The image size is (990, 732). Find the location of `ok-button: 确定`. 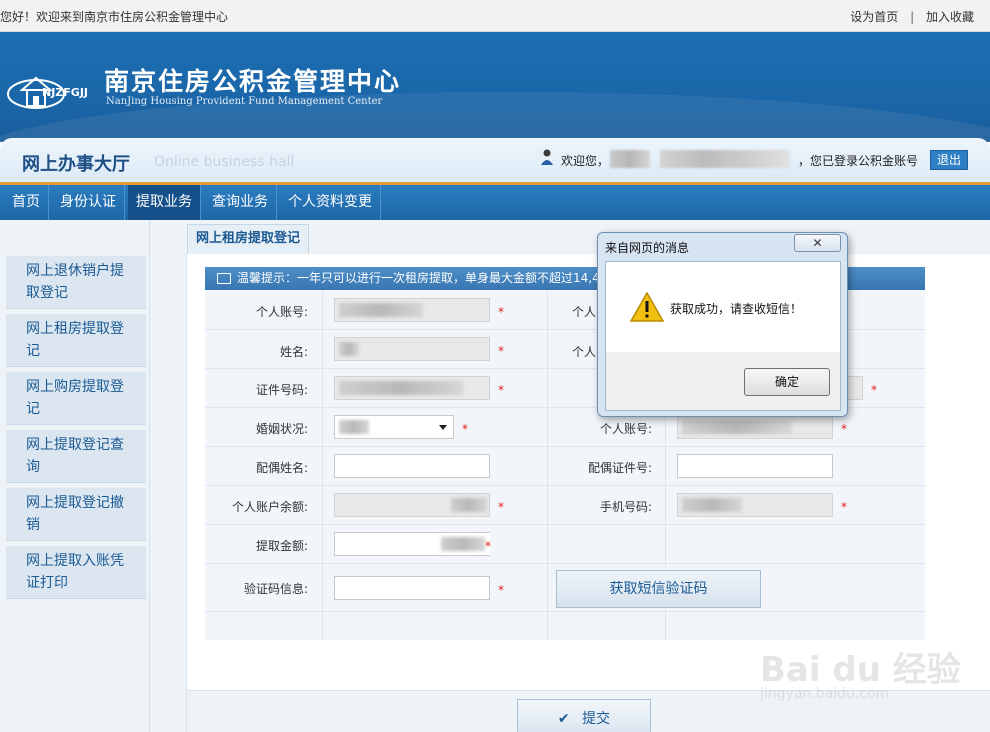

ok-button: 确定 is located at coordinates (787, 382).